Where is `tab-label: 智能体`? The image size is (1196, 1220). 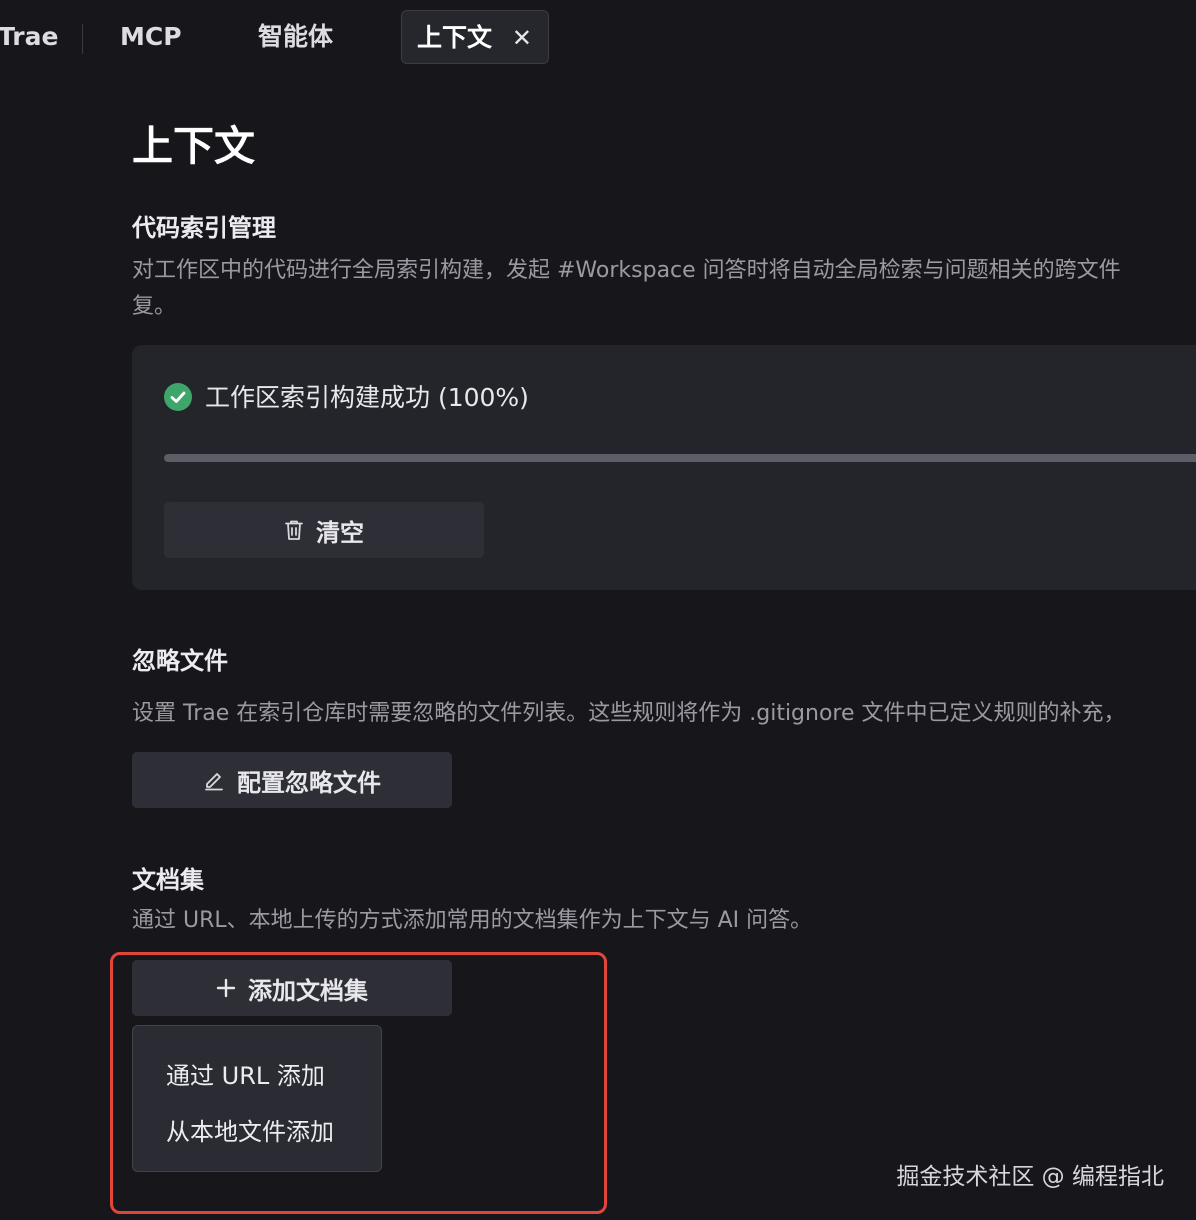 tab-label: 智能体 is located at coordinates (296, 36).